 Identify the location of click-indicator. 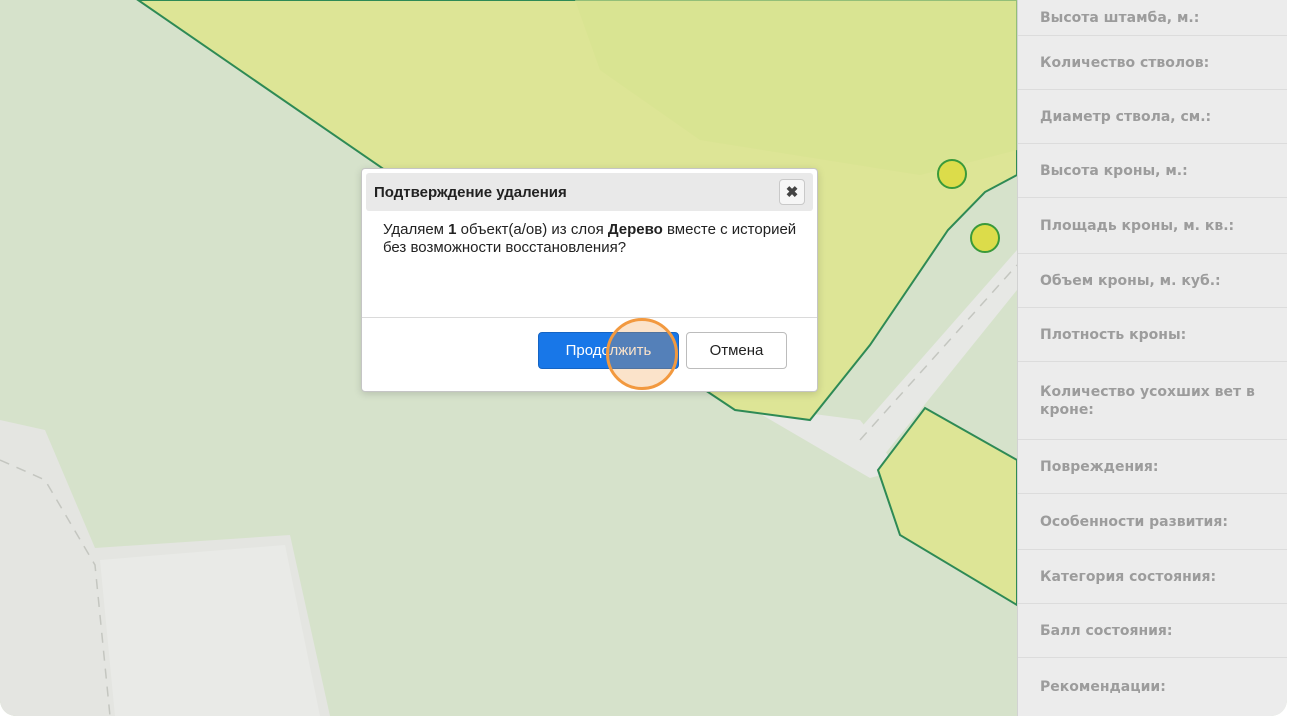
(642, 354).